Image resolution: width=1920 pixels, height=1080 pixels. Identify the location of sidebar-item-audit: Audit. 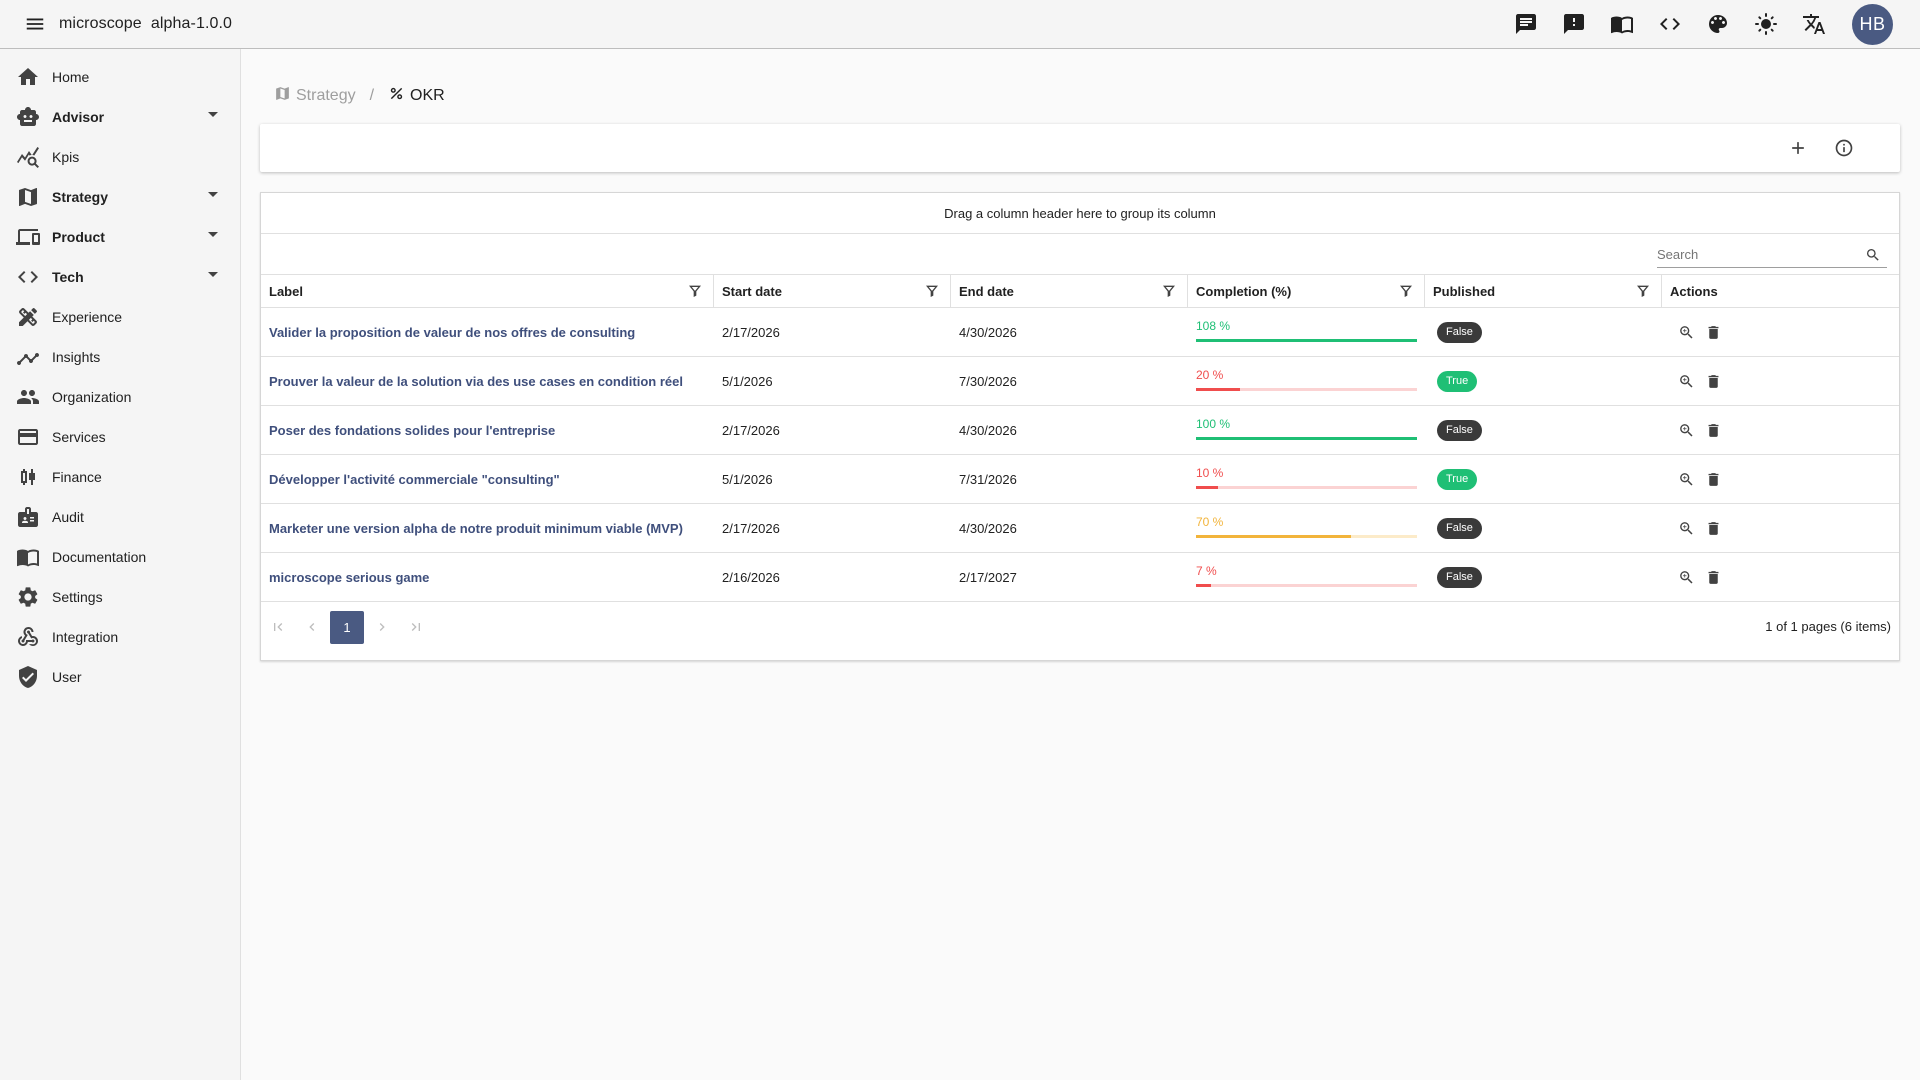
(120, 517).